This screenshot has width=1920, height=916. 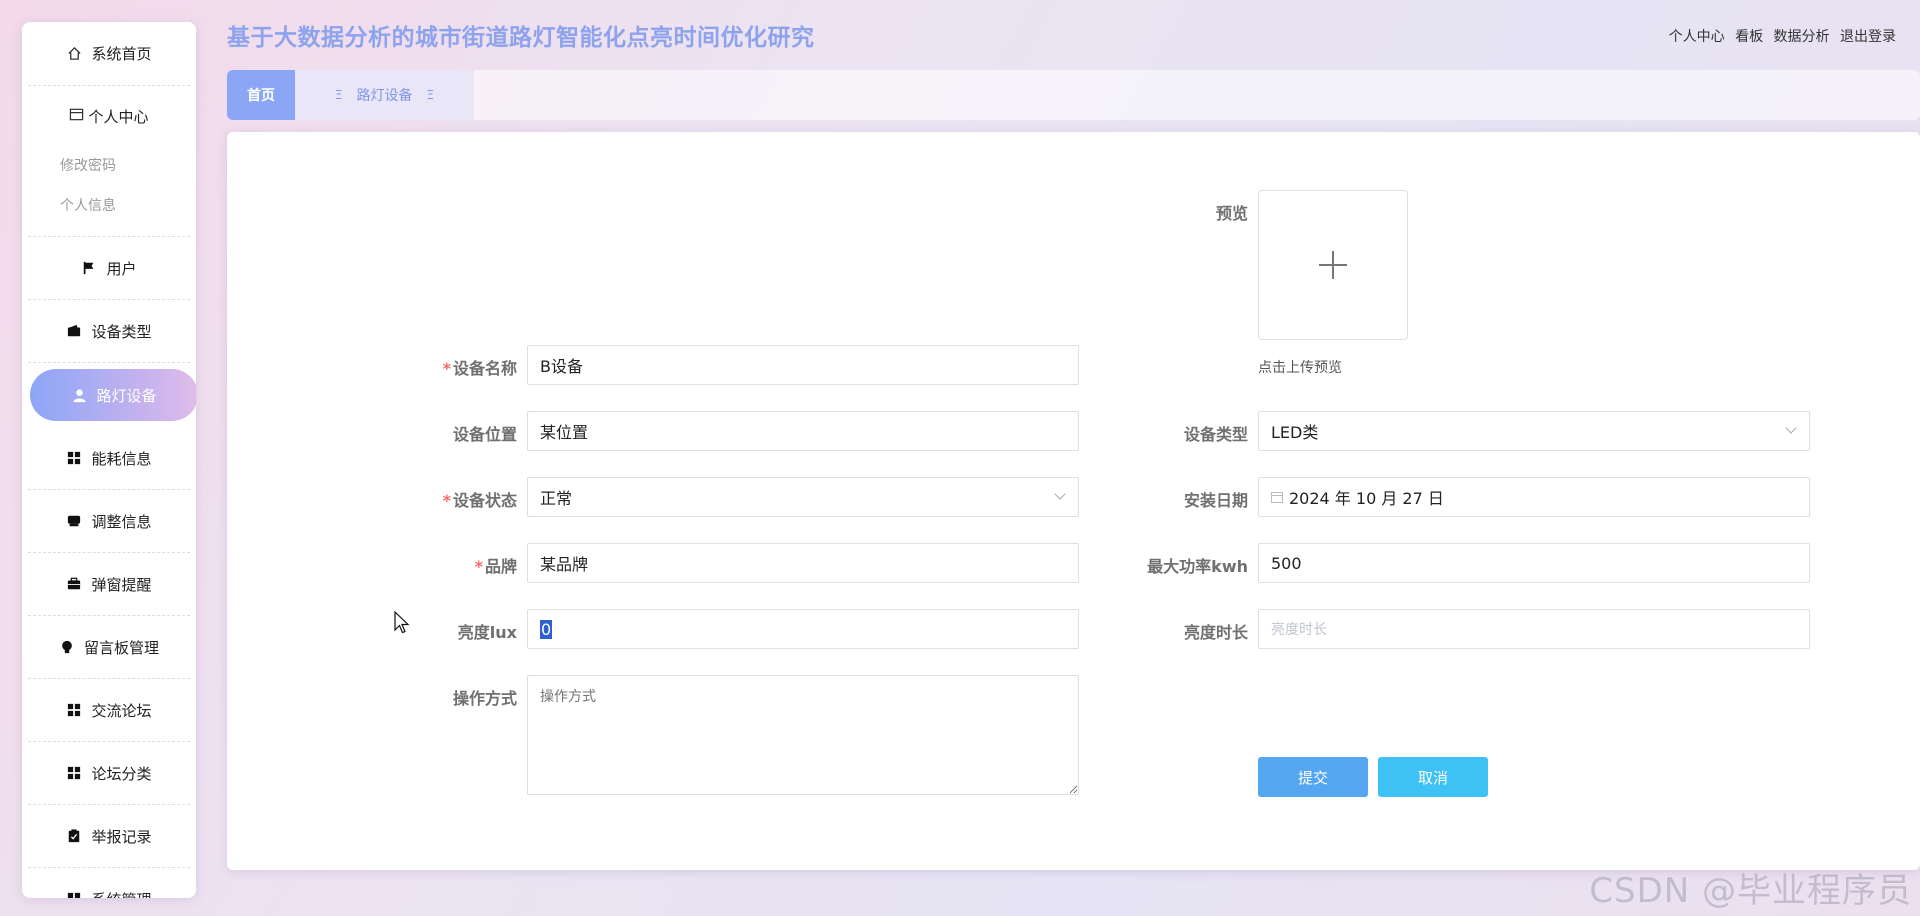 I want to click on sidebar-item-streetlight-devices: 路灯设备, so click(x=113, y=395).